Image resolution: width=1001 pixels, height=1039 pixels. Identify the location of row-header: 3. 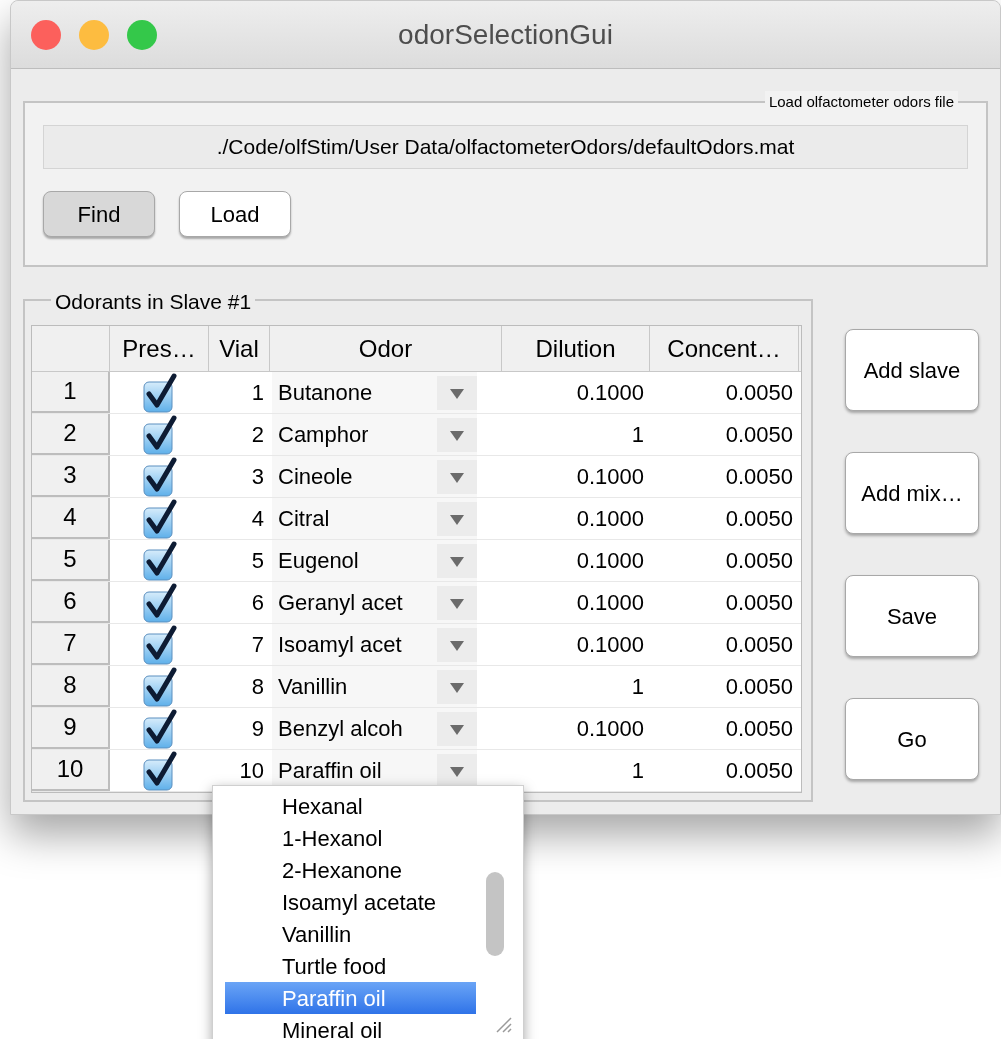
(71, 476).